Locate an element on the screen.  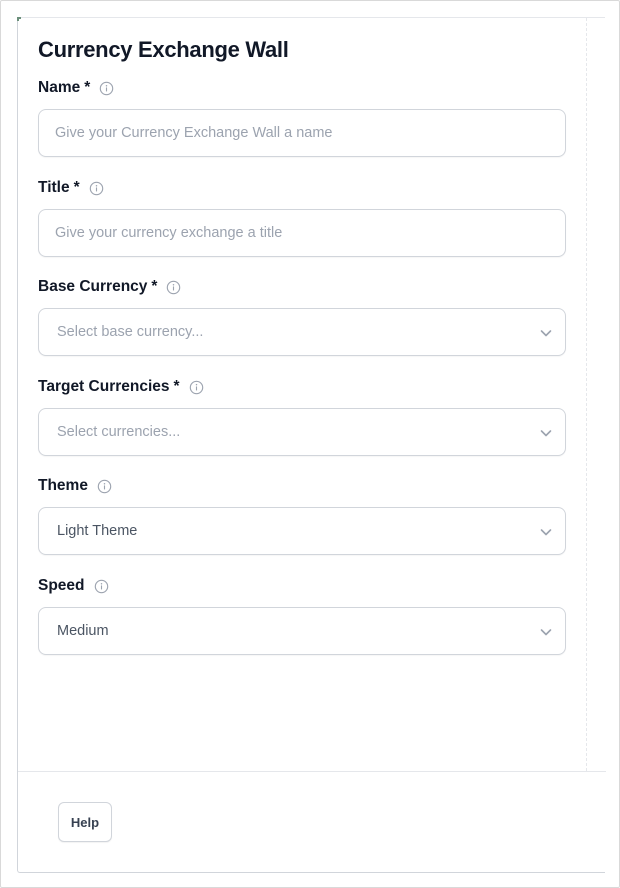
theme-field-group: Theme Light Theme is located at coordinates (302, 515).